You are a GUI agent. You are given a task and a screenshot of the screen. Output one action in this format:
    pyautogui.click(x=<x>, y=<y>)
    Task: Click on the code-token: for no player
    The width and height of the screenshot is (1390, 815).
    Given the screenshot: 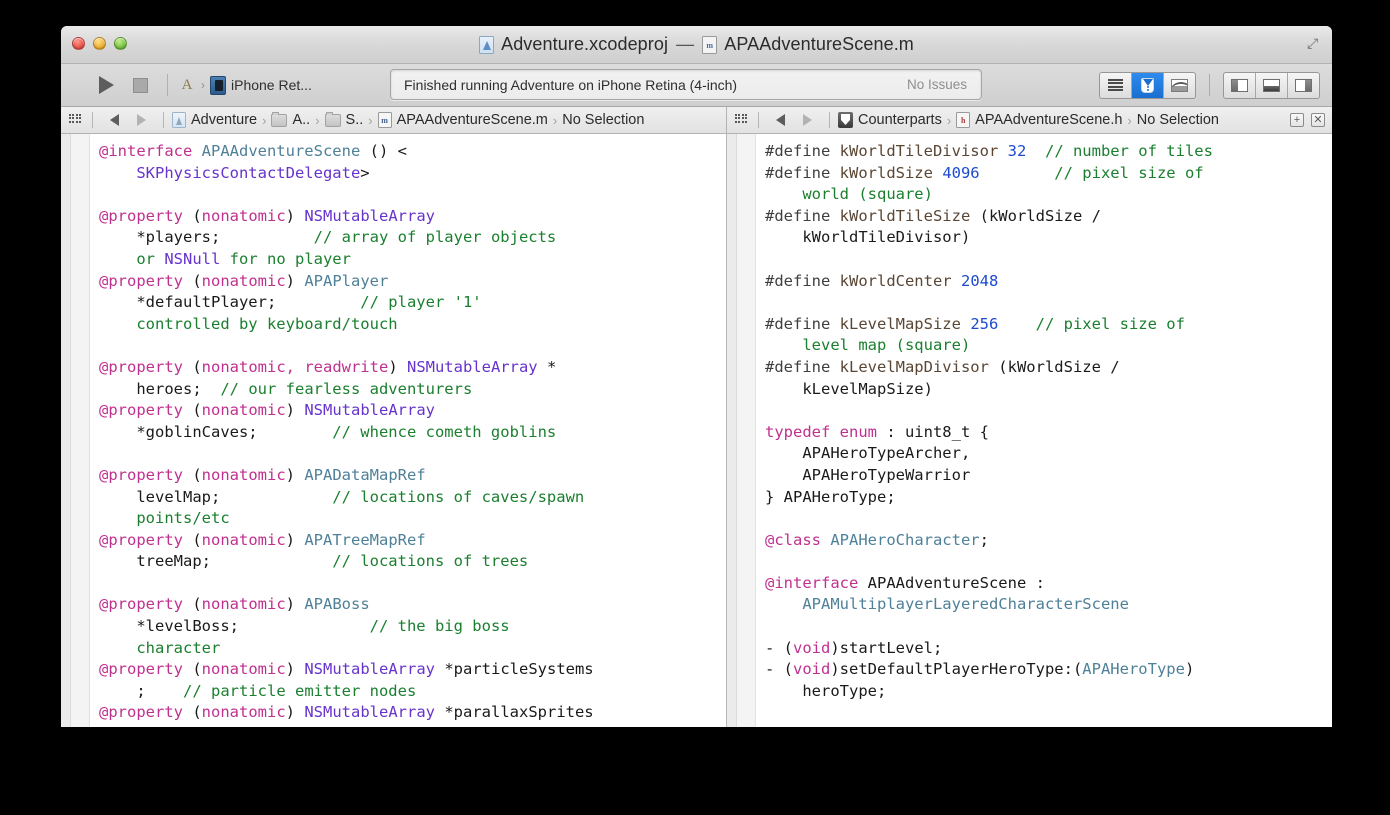 What is the action you would take?
    pyautogui.click(x=285, y=258)
    